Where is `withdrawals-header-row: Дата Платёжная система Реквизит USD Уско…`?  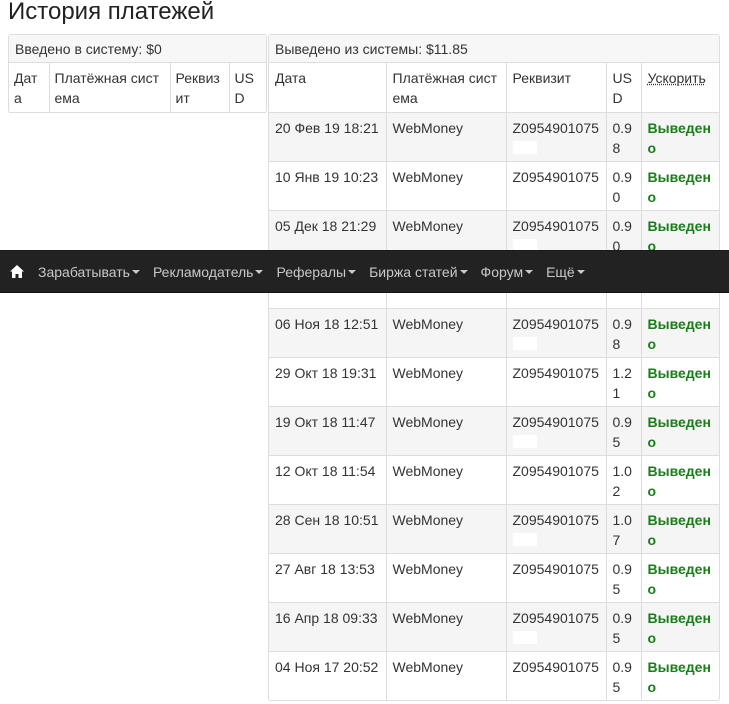
withdrawals-header-row: Дата Платёжная система Реквизит USD Уско… is located at coordinates (494, 88).